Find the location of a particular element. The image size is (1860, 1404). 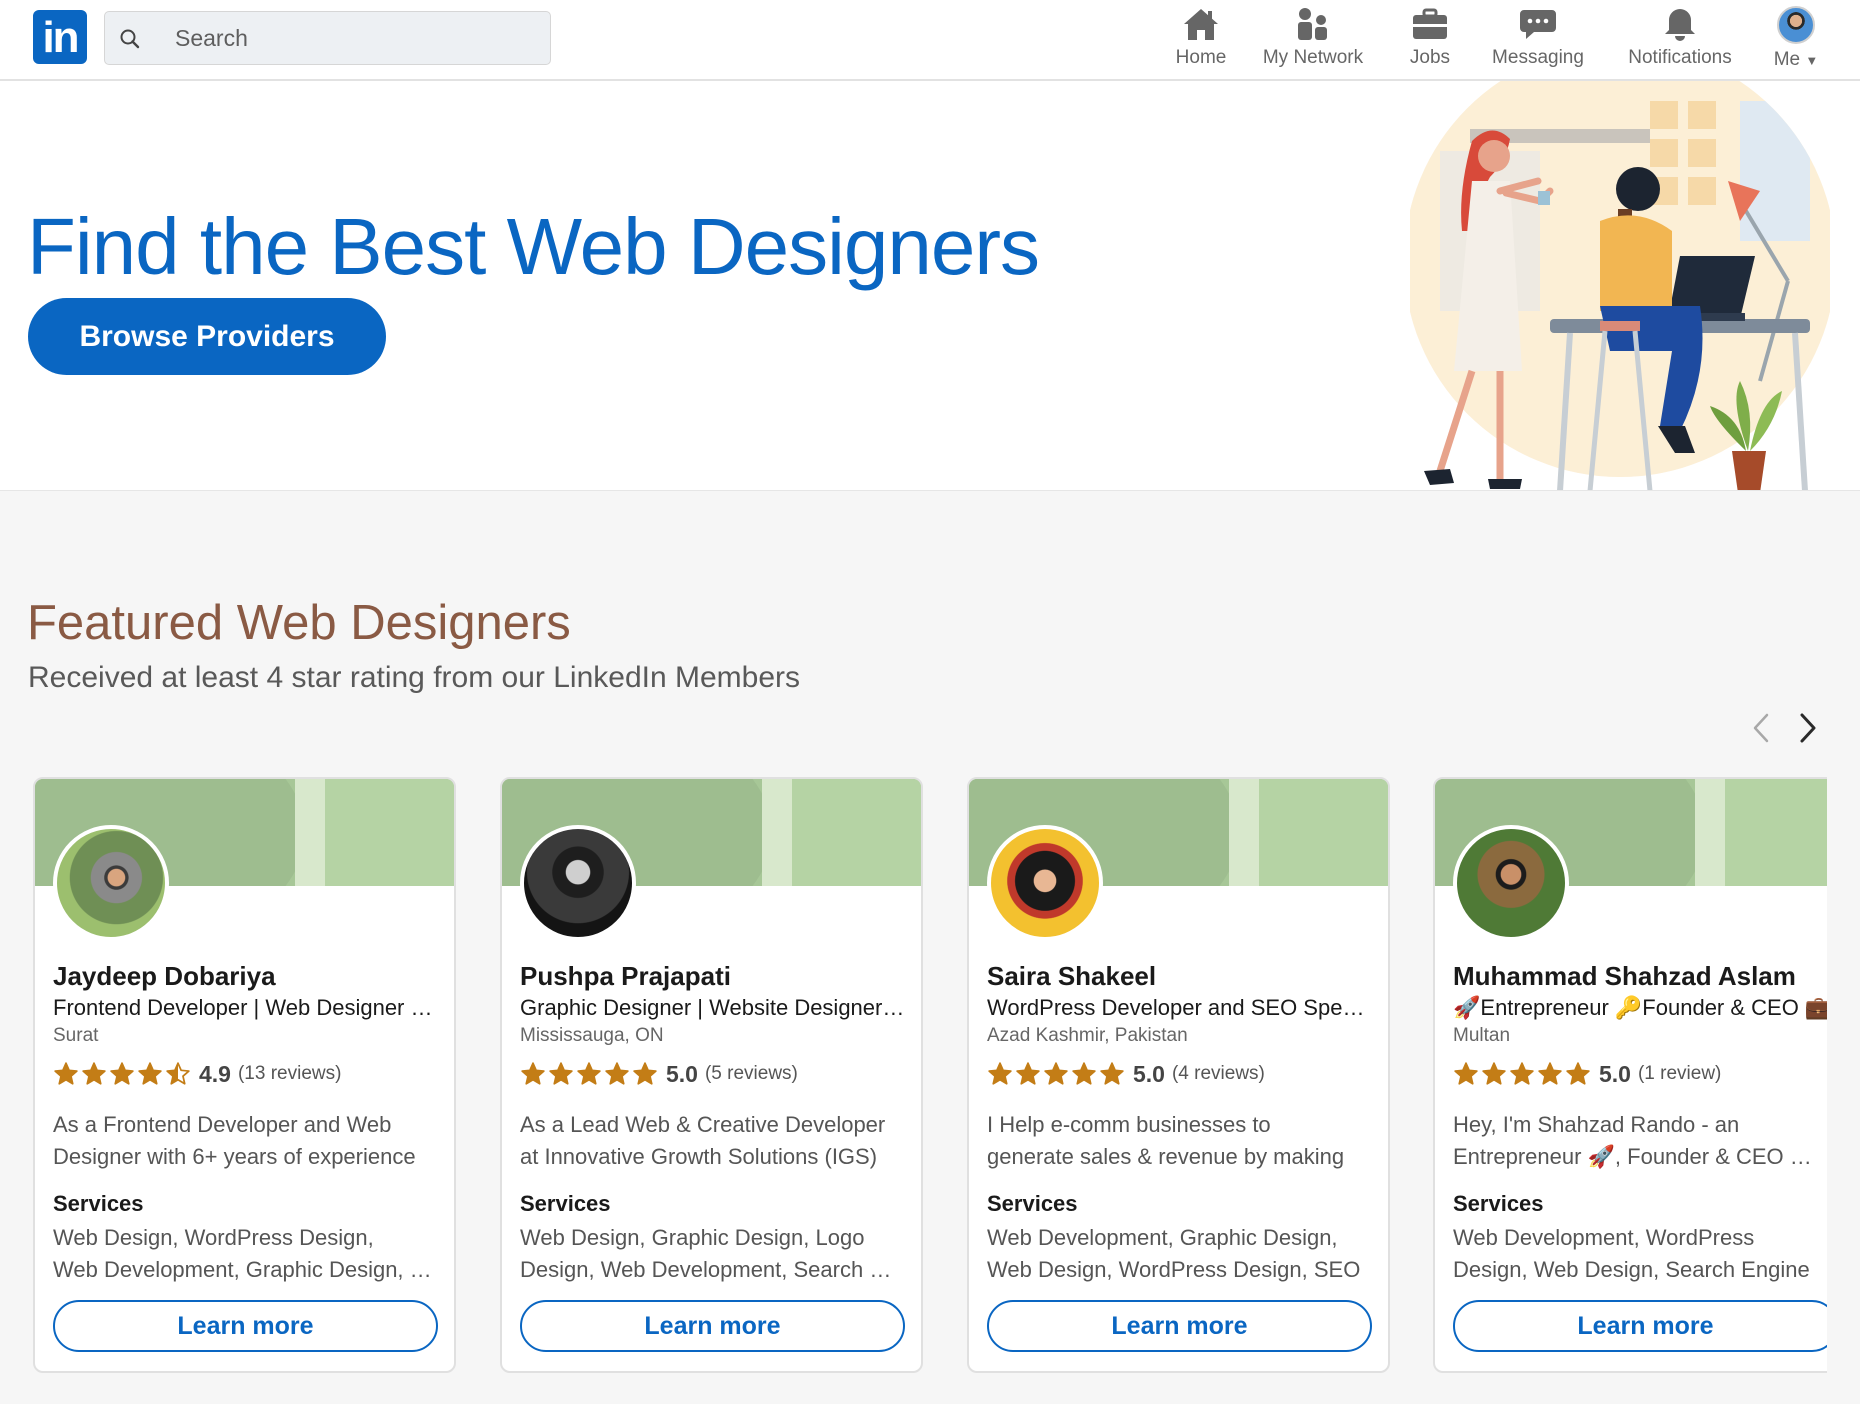

about-line: generate sales & revenue by making is located at coordinates (1166, 1156).